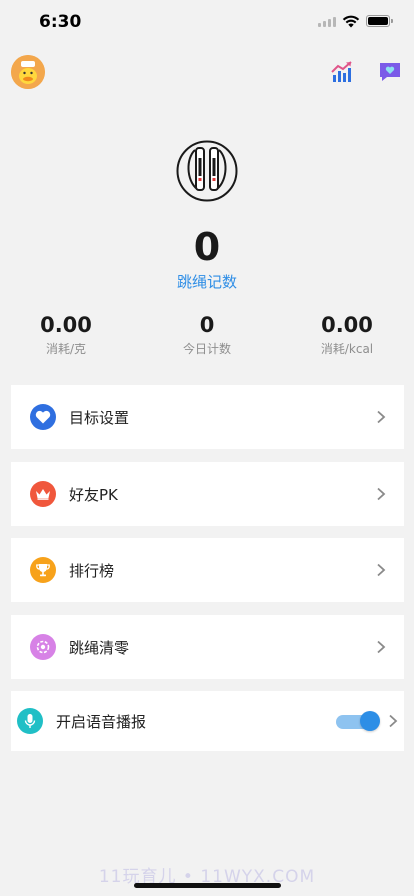  I want to click on voice-broadcast-row: 开启语音播报, so click(207, 721).